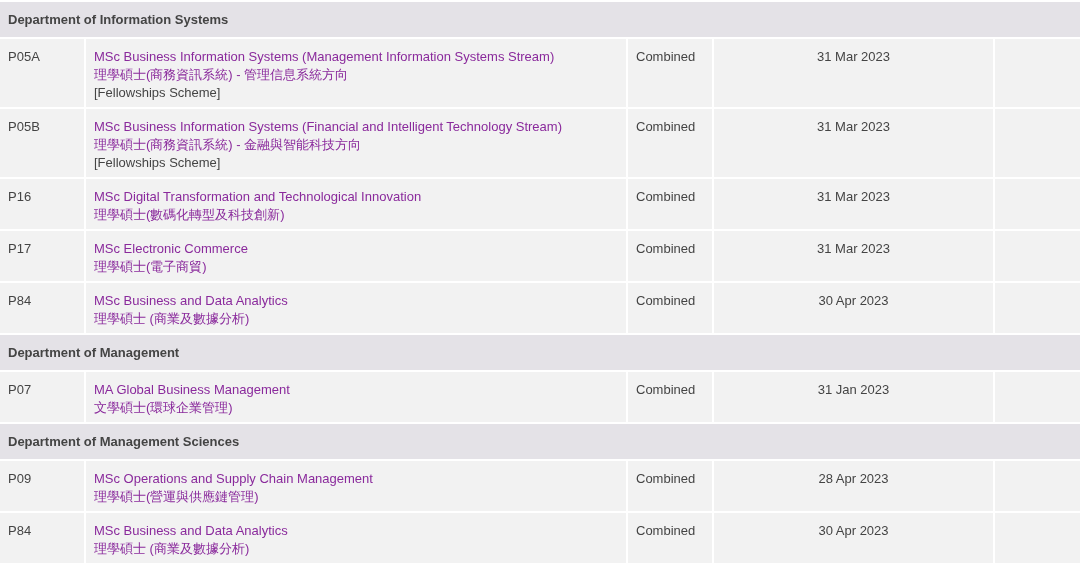  What do you see at coordinates (24, 127) in the screenshot?
I see `programme-code: P05B` at bounding box center [24, 127].